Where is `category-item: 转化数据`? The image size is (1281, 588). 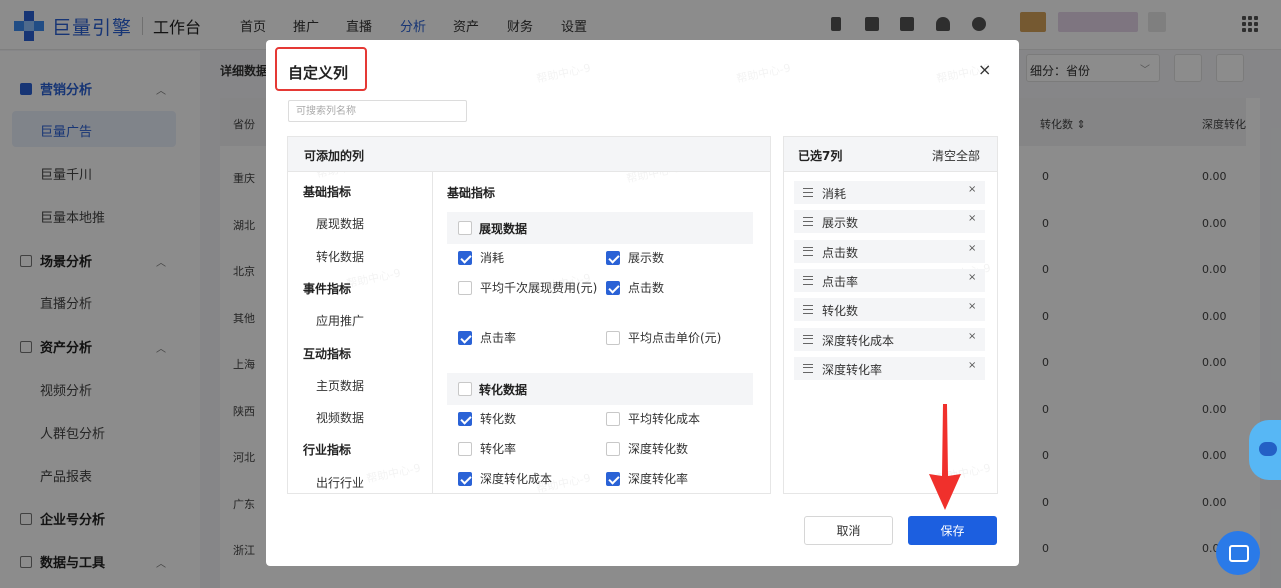 category-item: 转化数据 is located at coordinates (340, 256).